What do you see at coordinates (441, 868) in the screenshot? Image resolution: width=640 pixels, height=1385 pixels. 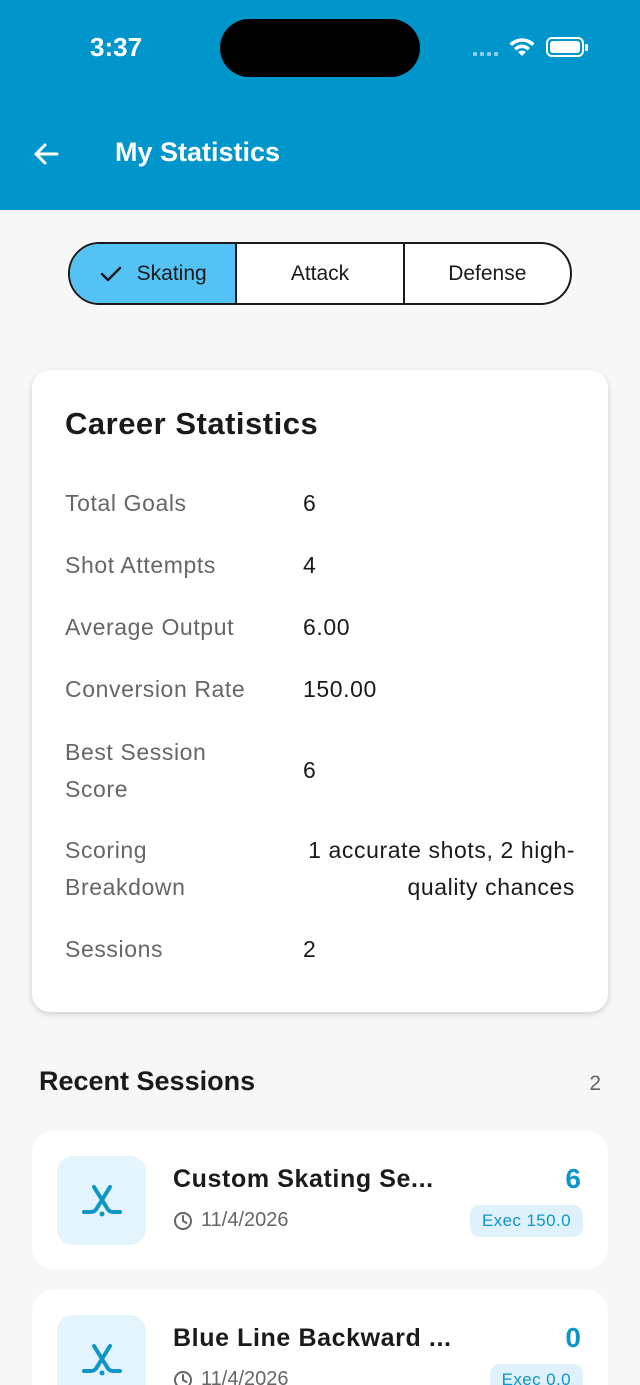 I see `stat-value-scoring-breakdown: 1 accurate shots, 2 high-quality chances` at bounding box center [441, 868].